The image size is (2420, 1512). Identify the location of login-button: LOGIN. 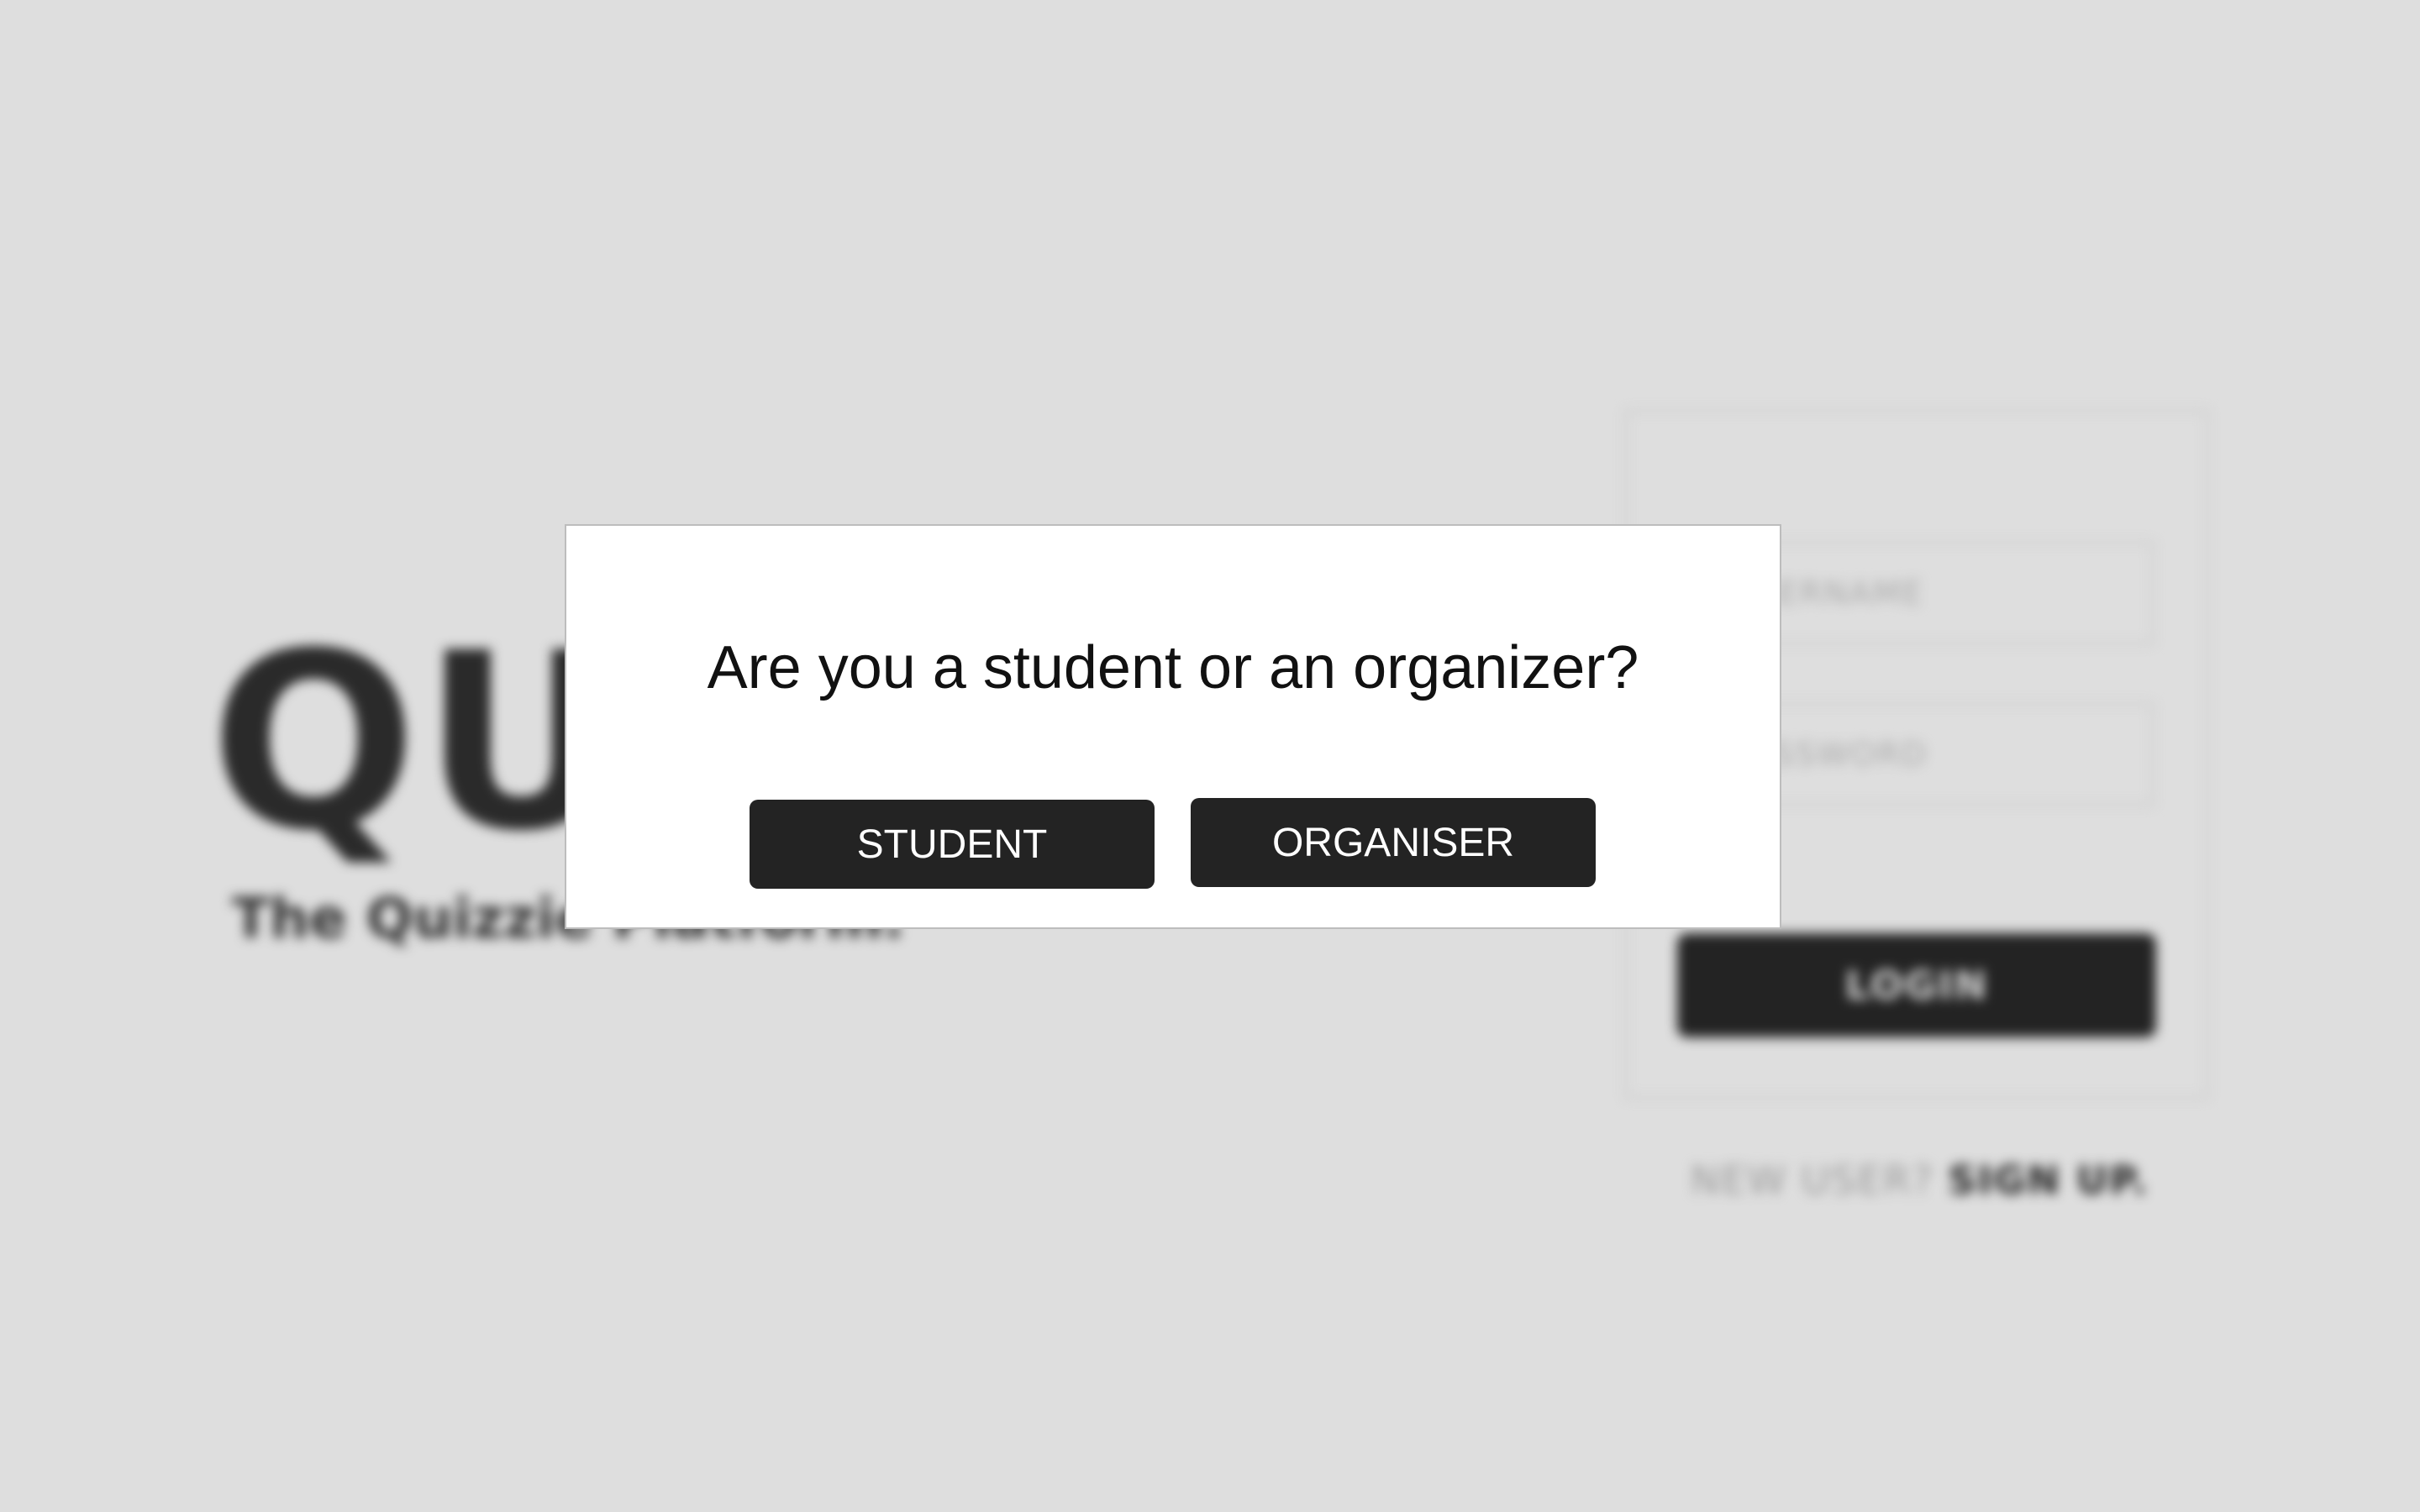
(1917, 985).